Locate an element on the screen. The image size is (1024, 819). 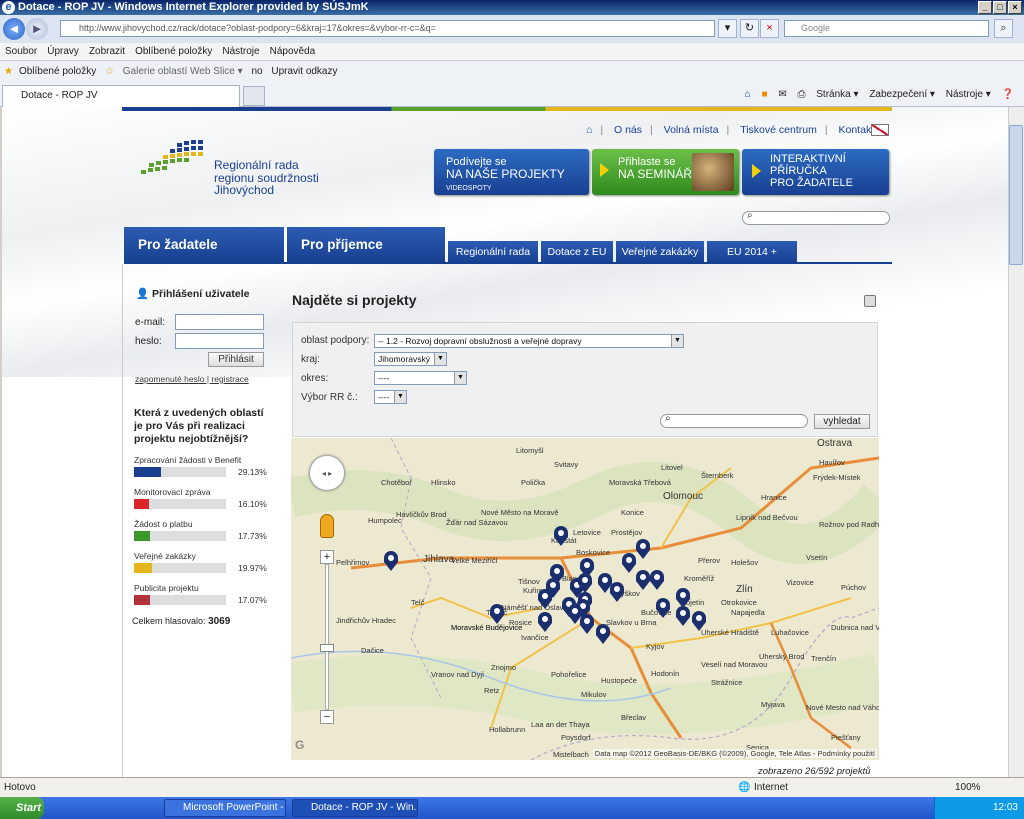
link-tiskove-centrum: Tiskové centrum is located at coordinates (778, 130).